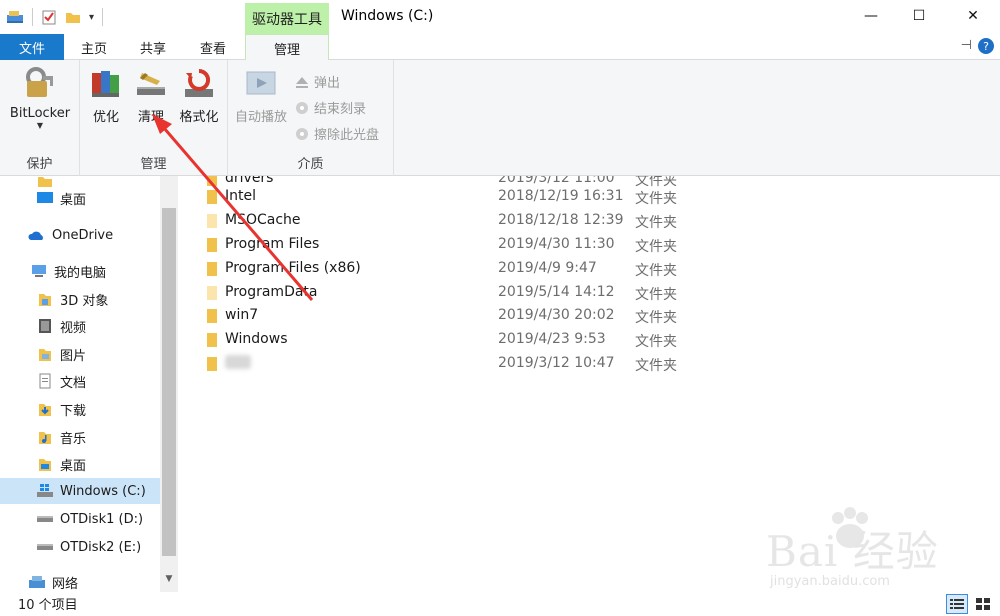 Image resolution: width=1000 pixels, height=616 pixels. What do you see at coordinates (107, 326) in the screenshot?
I see `nav-item-videos: 视频` at bounding box center [107, 326].